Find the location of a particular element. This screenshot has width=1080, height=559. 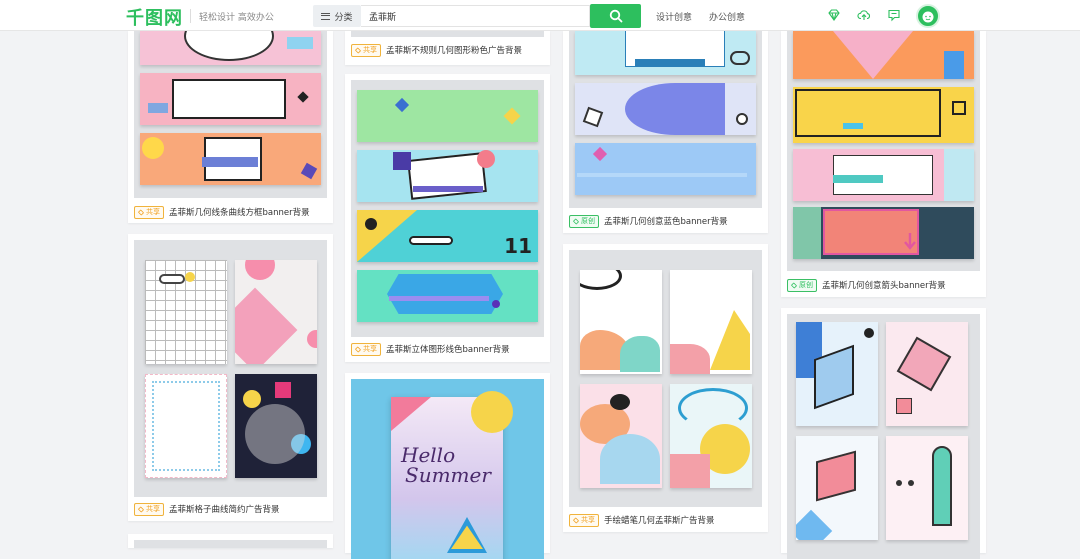

nav-design: 设计创意 is located at coordinates (674, 16).